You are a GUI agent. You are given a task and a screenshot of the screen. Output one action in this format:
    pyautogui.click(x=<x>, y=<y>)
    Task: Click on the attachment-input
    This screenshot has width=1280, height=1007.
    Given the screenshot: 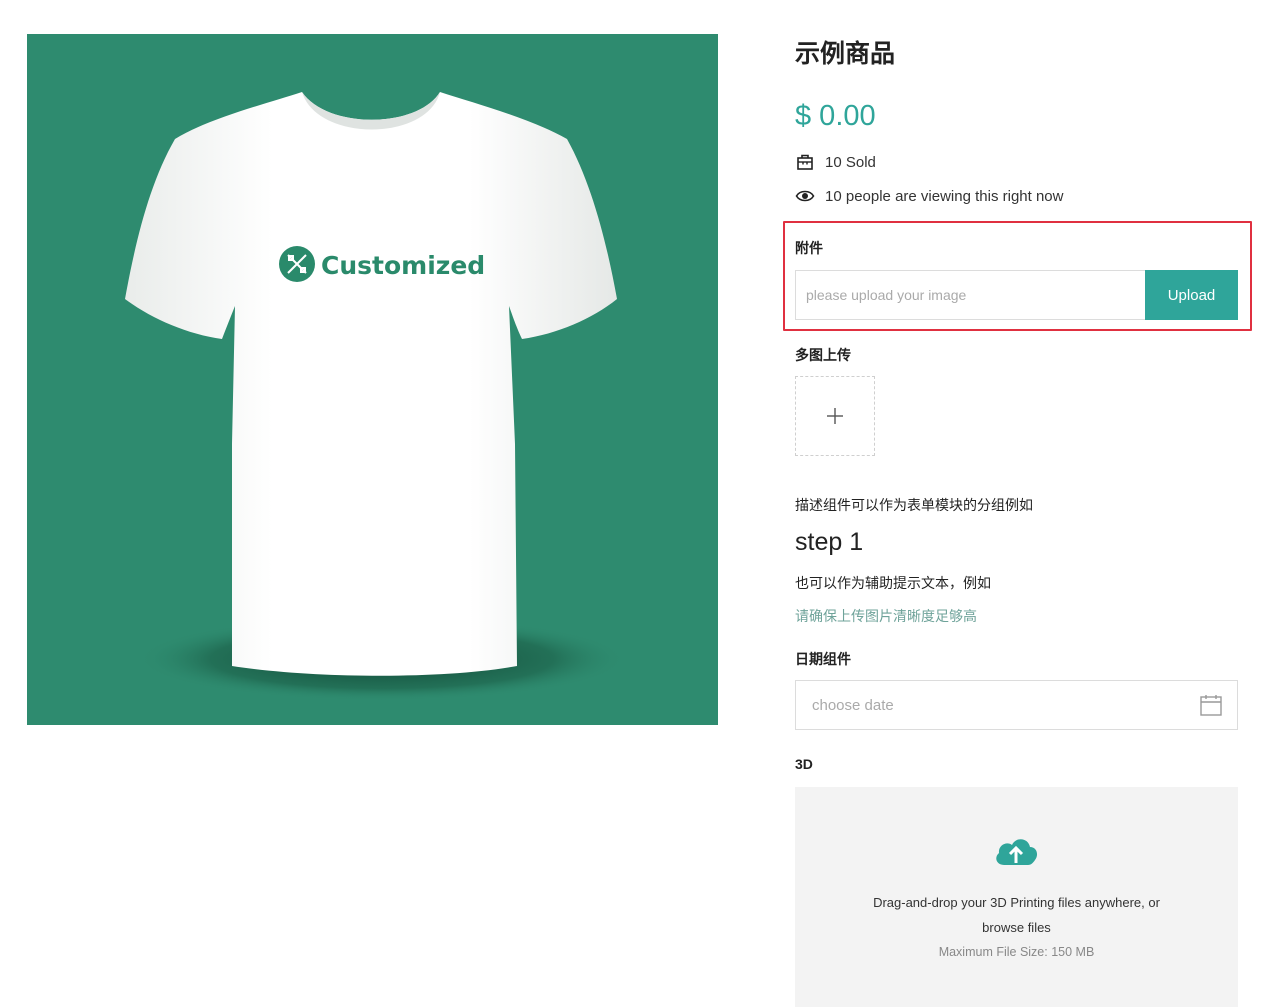 What is the action you would take?
    pyautogui.click(x=970, y=295)
    